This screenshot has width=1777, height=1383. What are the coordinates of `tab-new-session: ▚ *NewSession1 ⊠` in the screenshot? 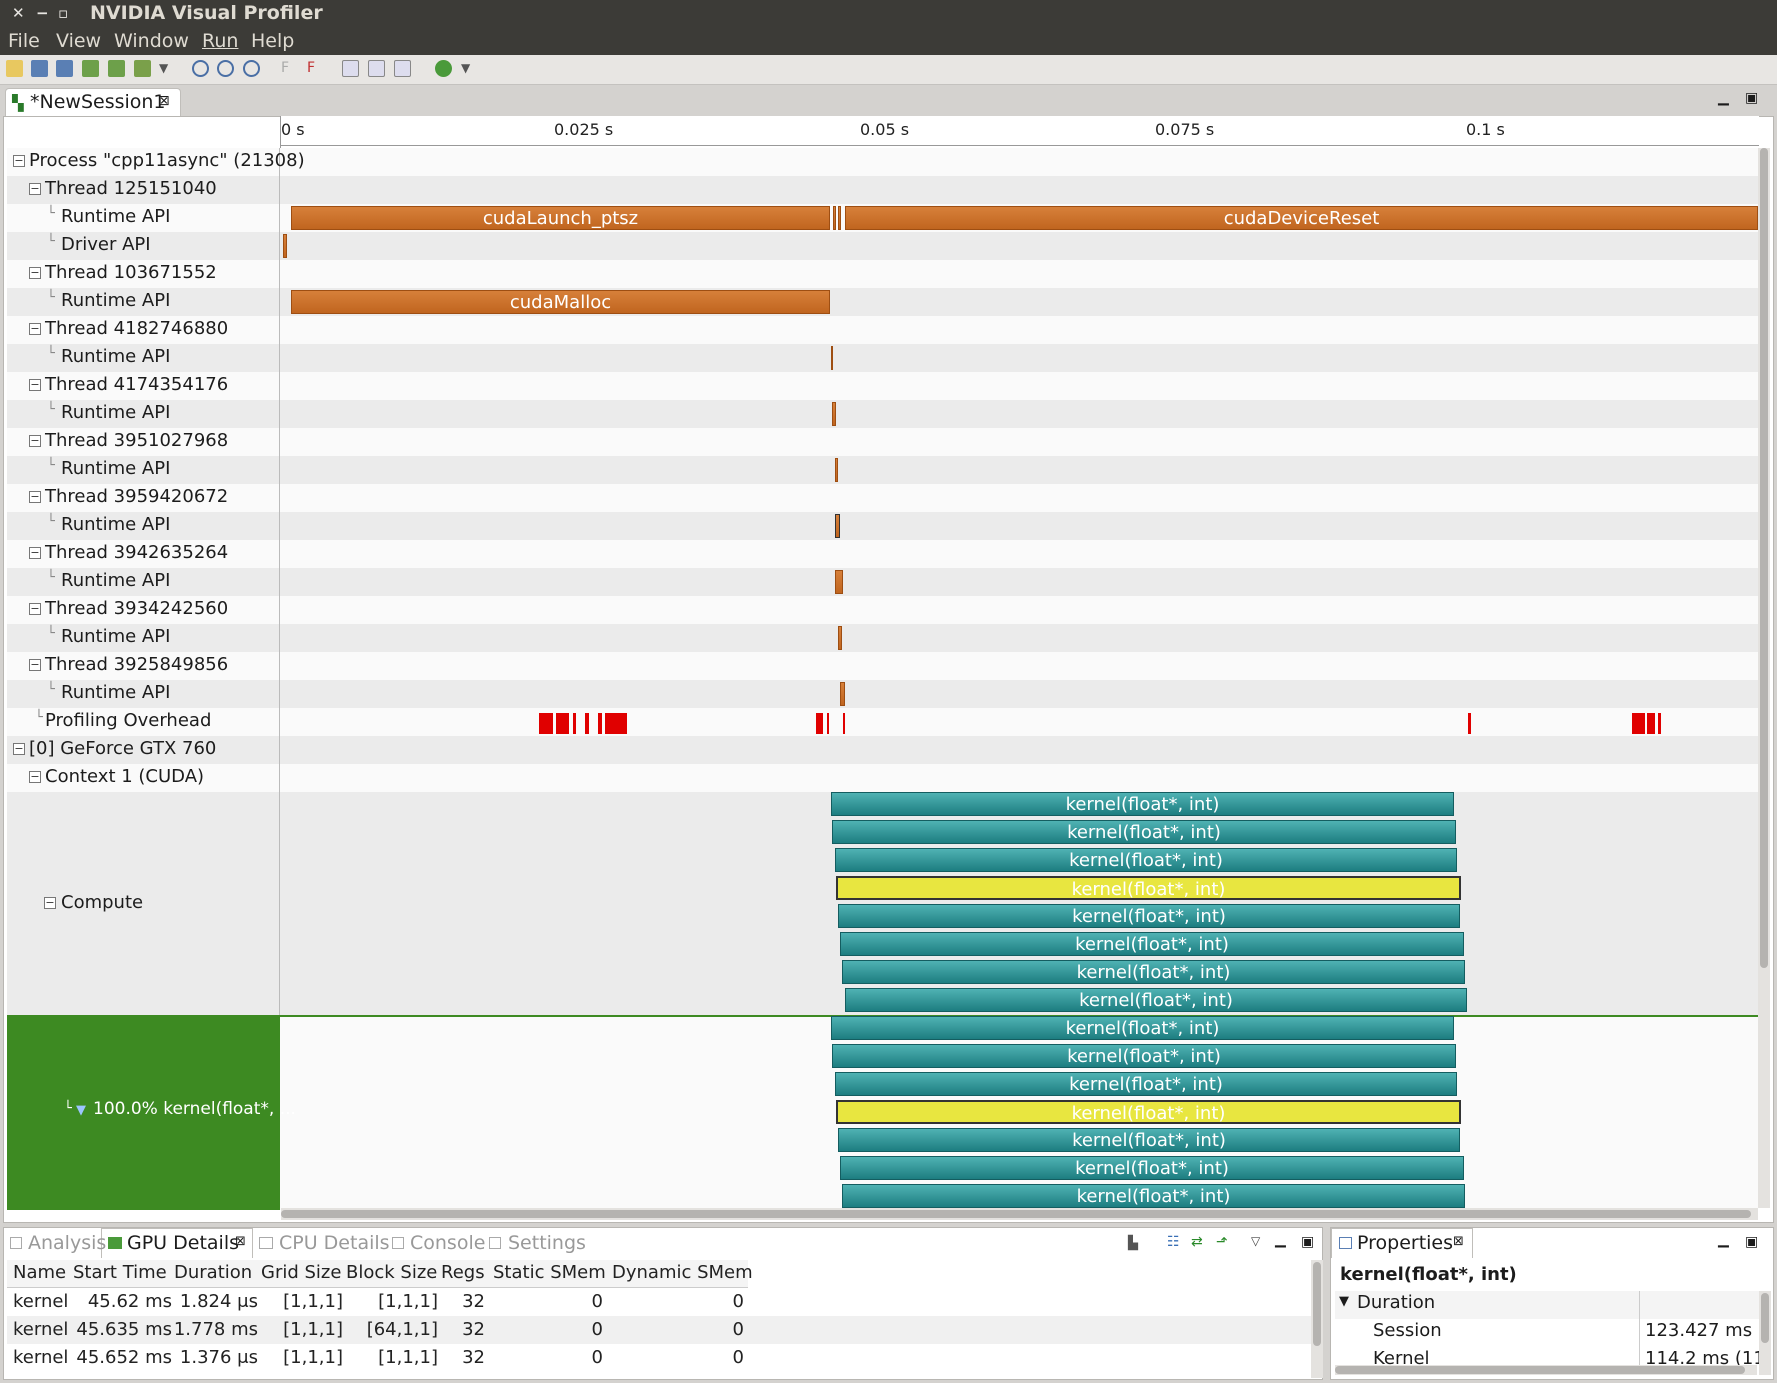 It's located at (93, 103).